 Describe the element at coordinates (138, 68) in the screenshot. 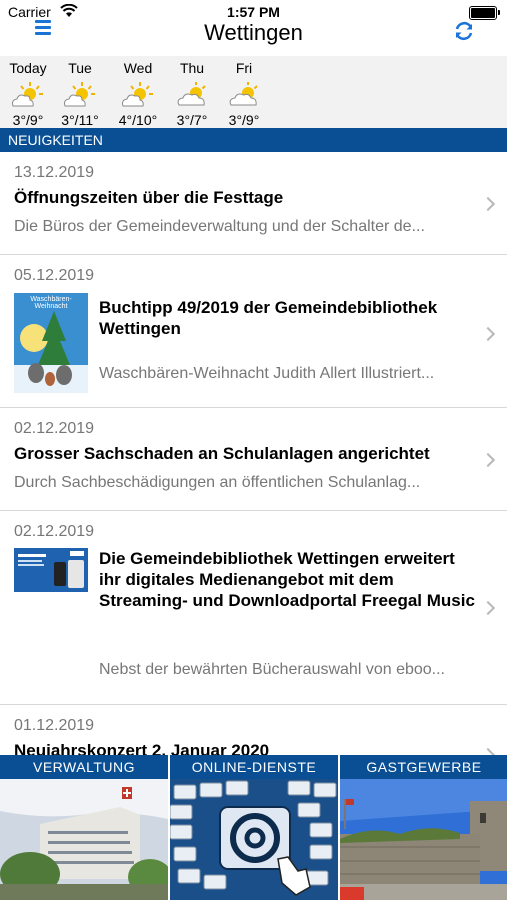

I see `forecast-day-name: Wed` at that location.